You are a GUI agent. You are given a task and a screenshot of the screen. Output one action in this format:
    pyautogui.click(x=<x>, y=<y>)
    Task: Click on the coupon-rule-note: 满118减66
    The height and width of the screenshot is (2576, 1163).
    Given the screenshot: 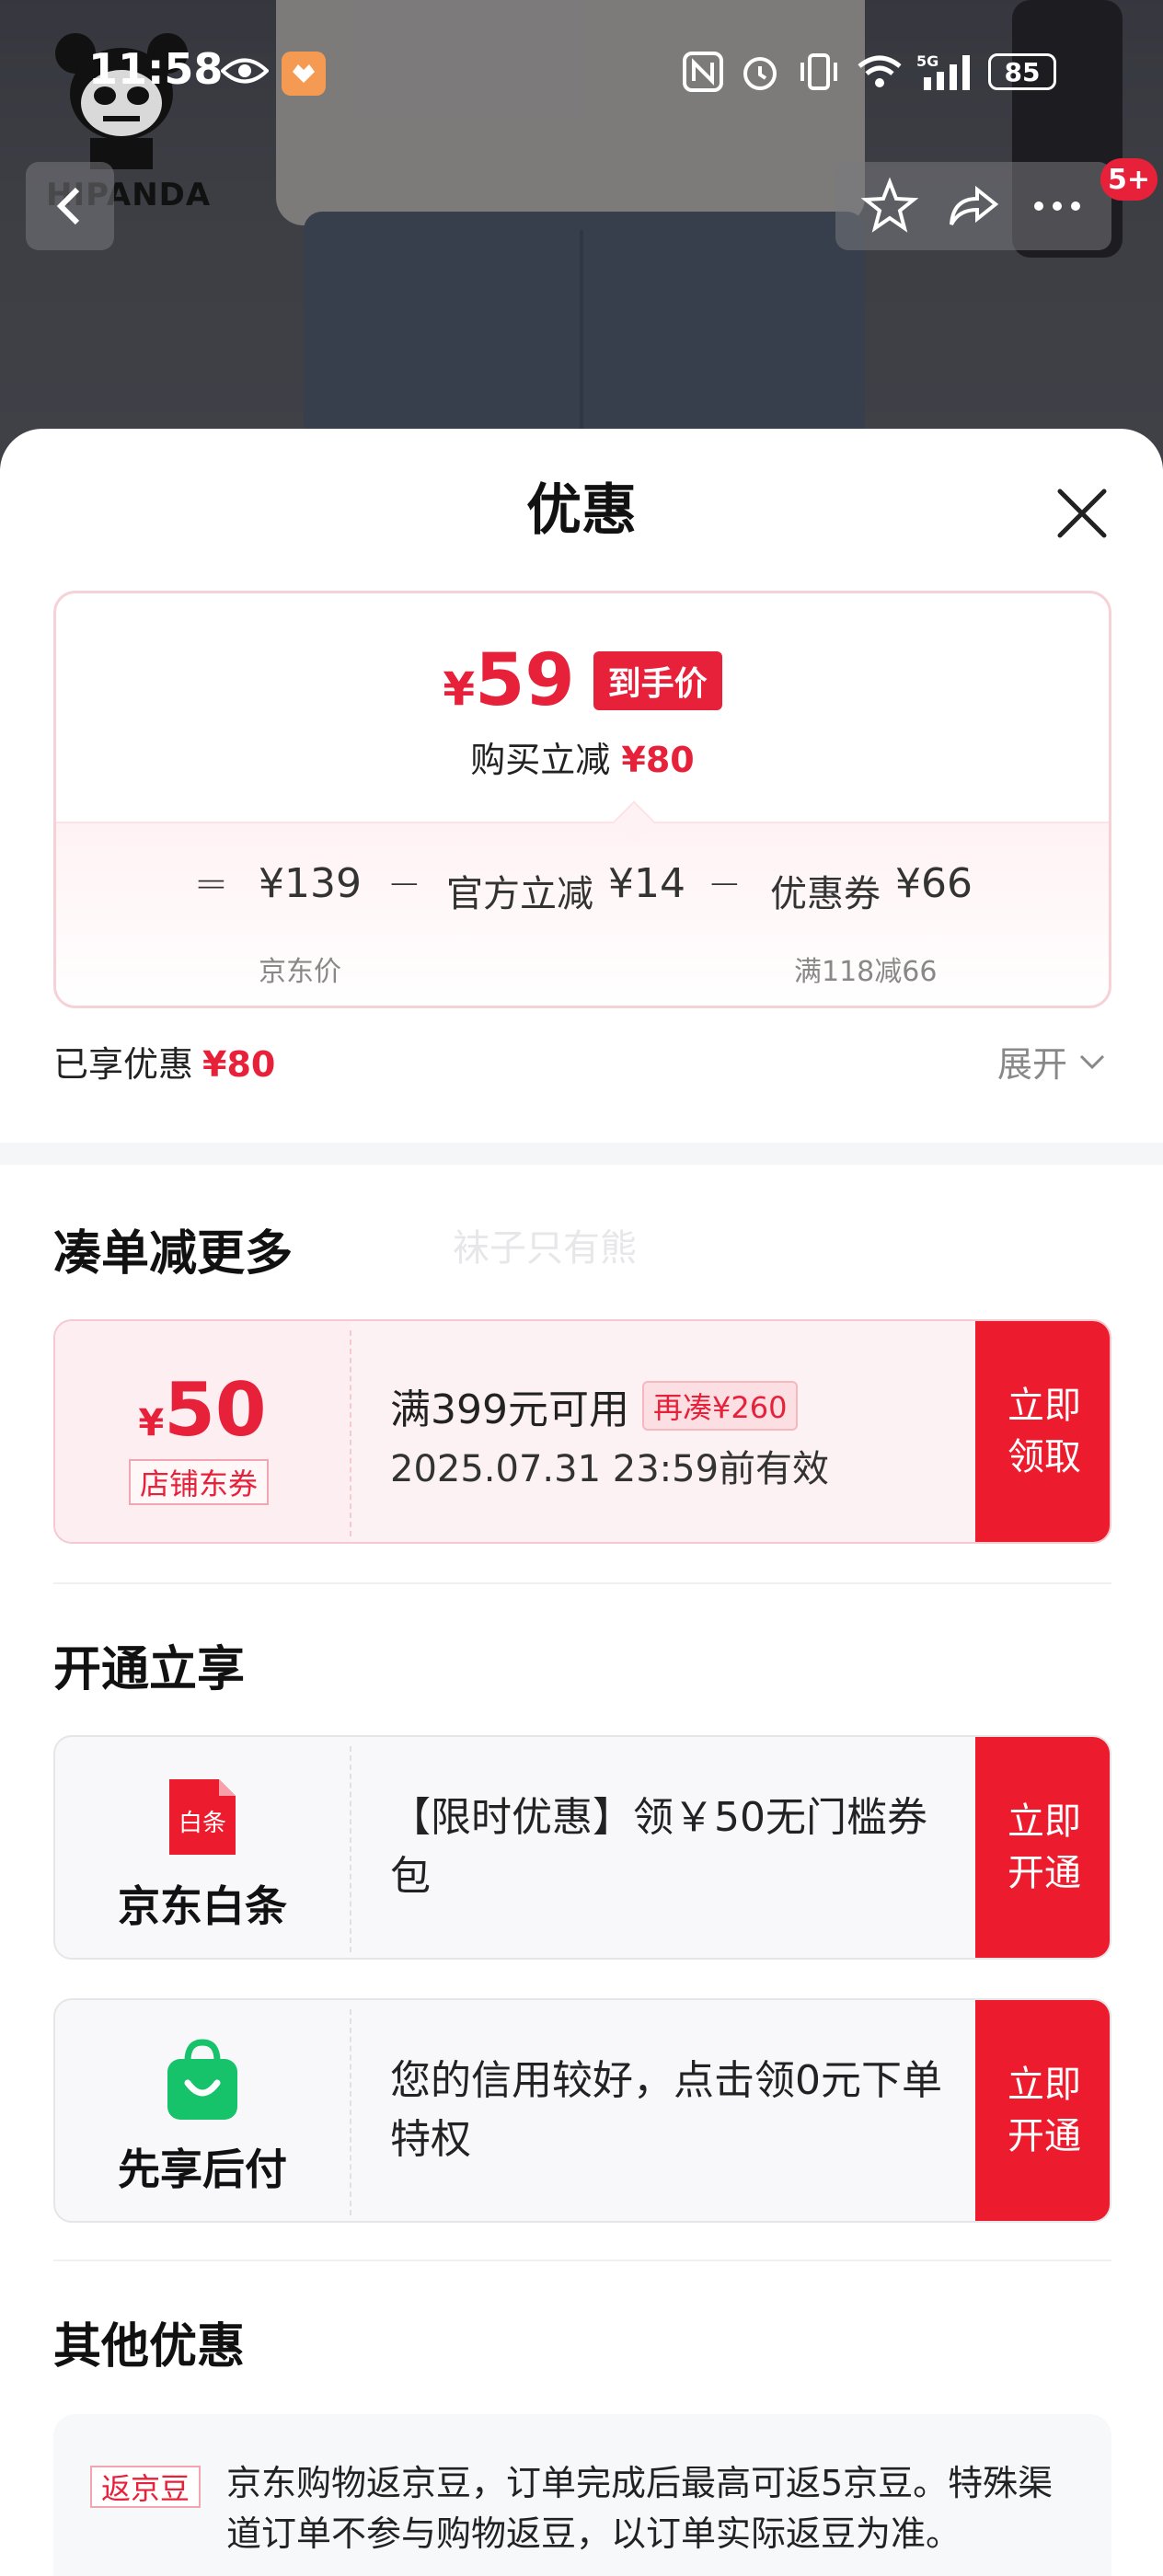 What is the action you would take?
    pyautogui.click(x=866, y=972)
    